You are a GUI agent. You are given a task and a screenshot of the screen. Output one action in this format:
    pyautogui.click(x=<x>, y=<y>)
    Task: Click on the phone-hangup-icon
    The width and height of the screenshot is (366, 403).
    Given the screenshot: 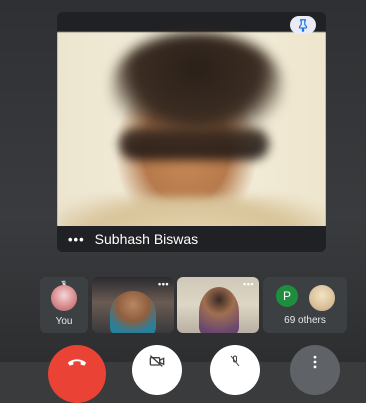 What is the action you would take?
    pyautogui.click(x=77, y=362)
    